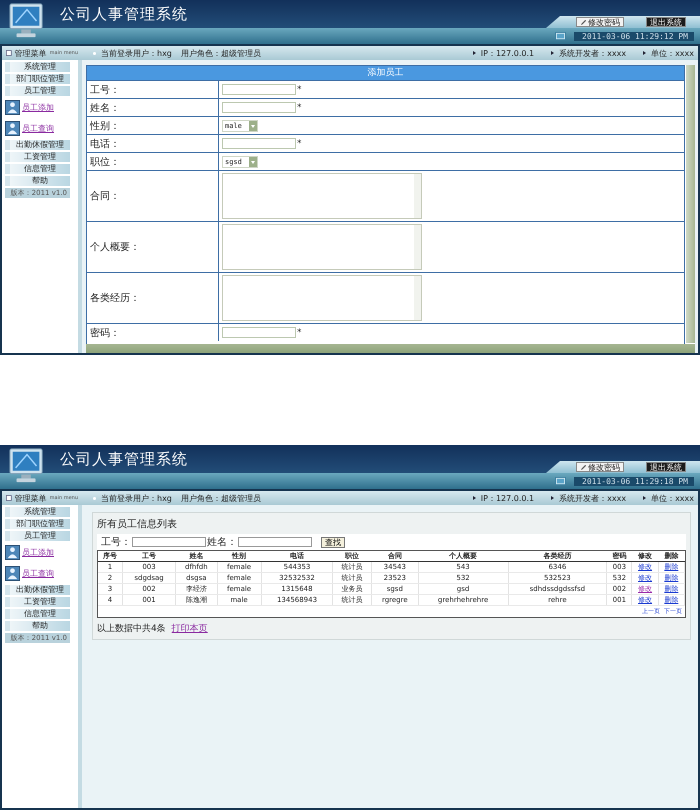 The image size is (700, 810). I want to click on search-label: 工号：, so click(116, 542).